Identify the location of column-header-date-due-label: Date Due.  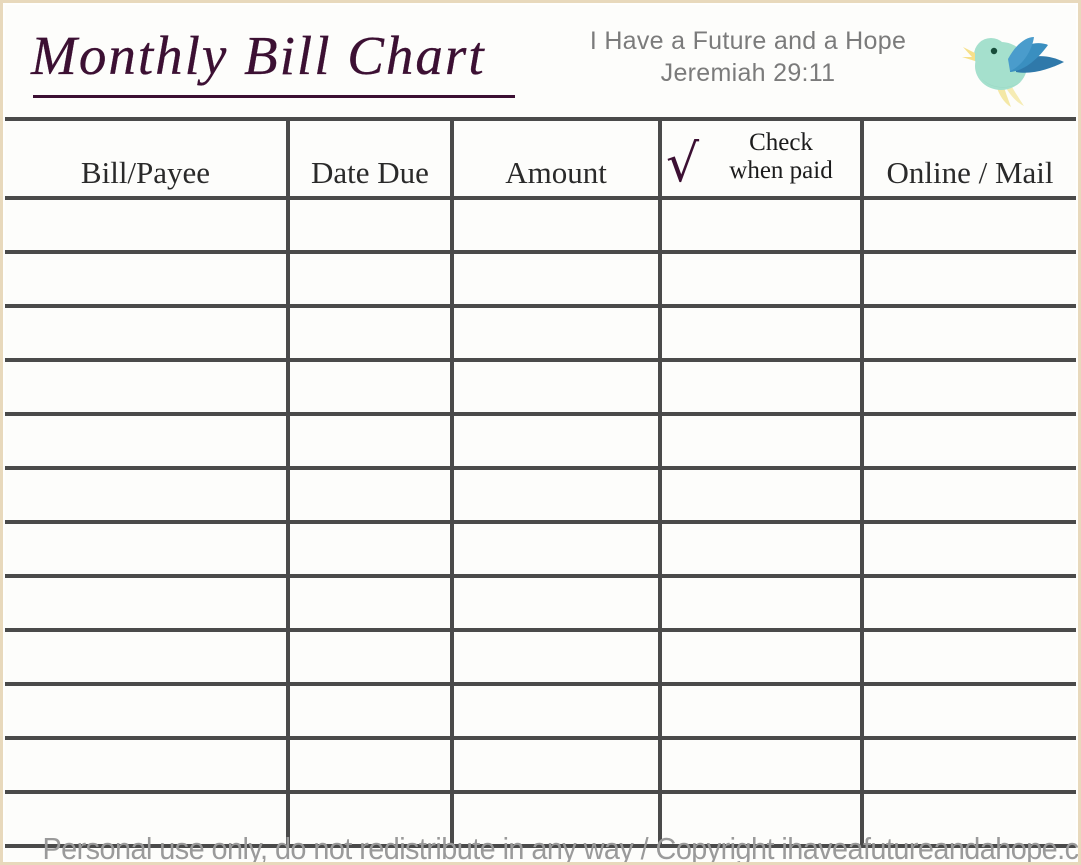
(370, 172).